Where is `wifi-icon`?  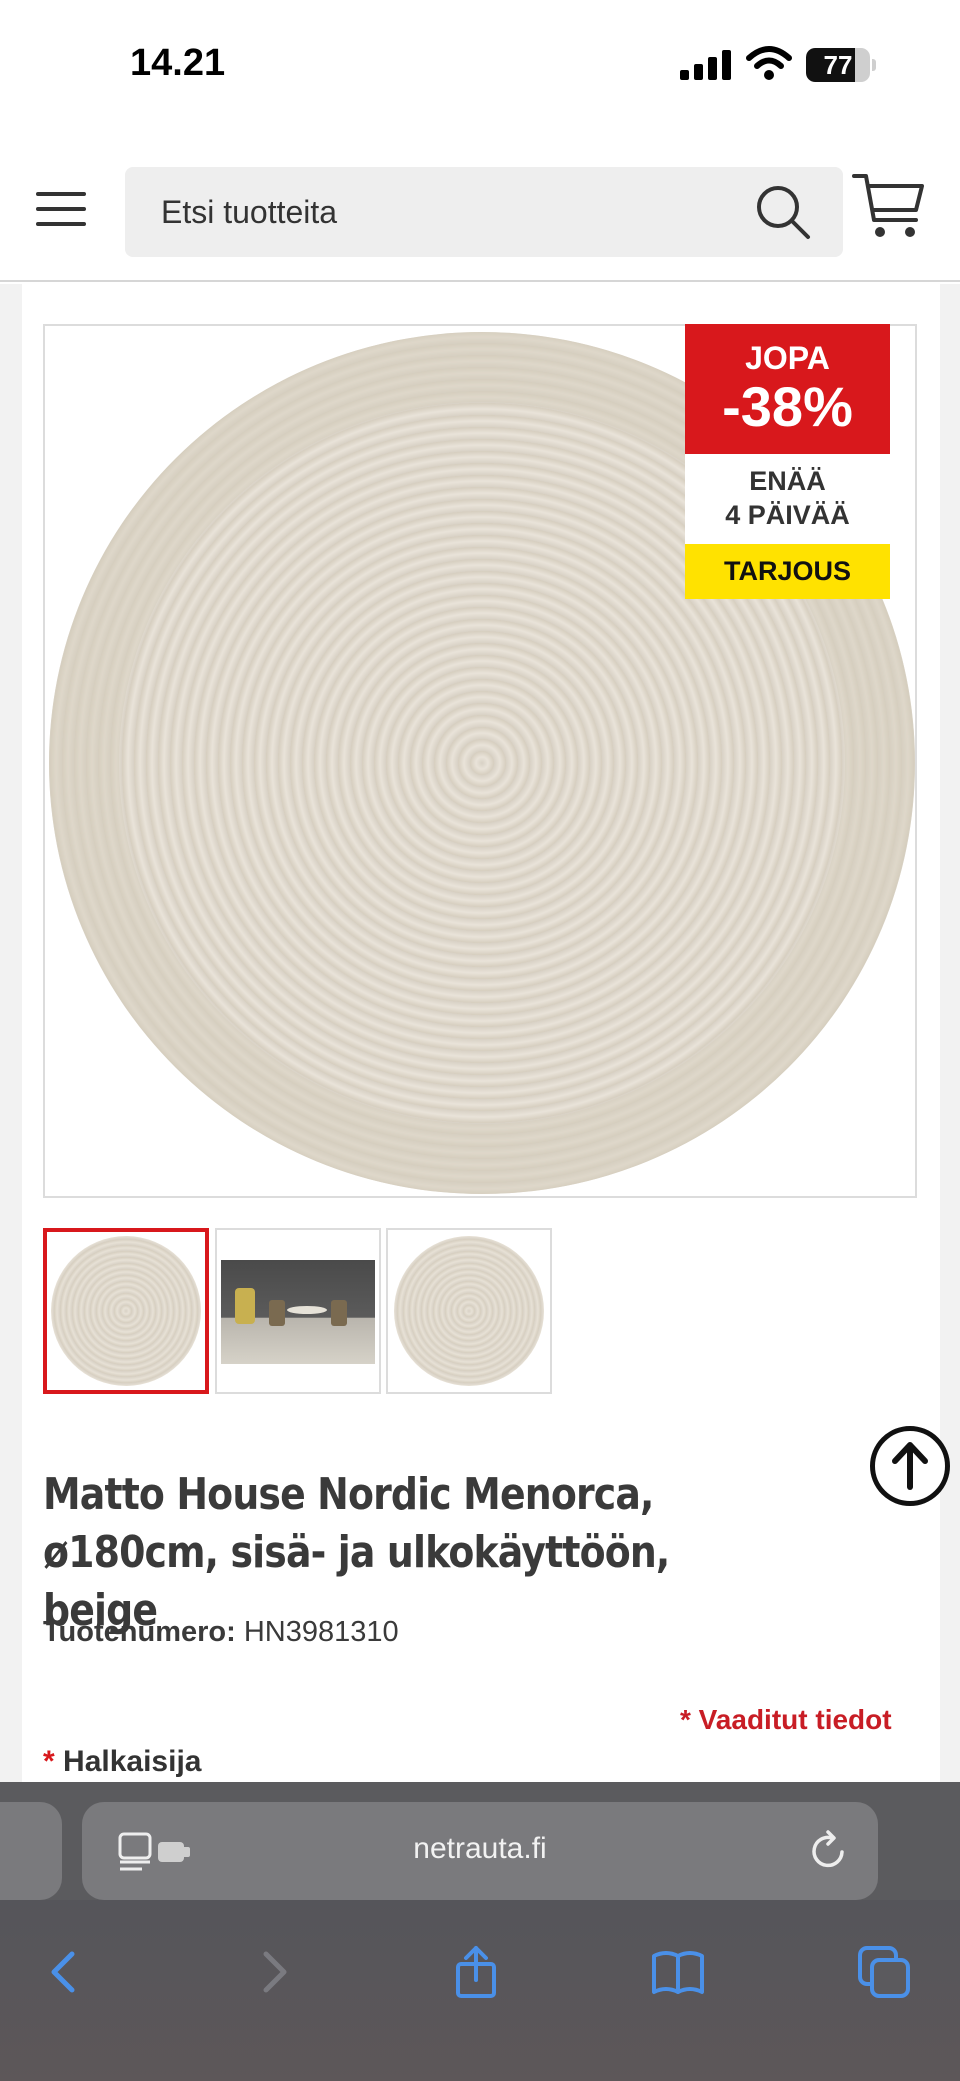
wifi-icon is located at coordinates (769, 63).